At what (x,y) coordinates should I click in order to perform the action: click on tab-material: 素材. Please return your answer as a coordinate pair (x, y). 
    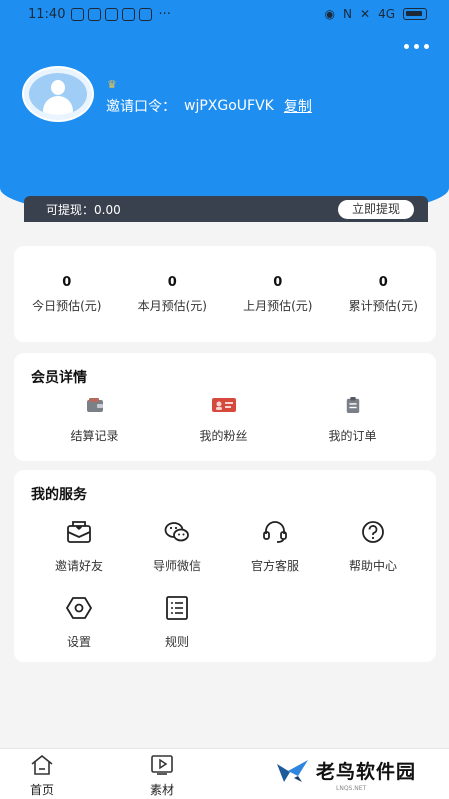
    Looking at the image, I should click on (162, 776).